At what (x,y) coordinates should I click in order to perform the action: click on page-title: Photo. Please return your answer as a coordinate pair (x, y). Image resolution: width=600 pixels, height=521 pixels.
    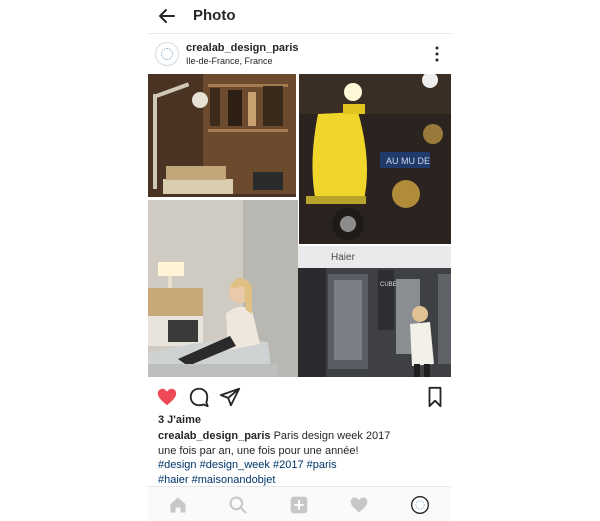
    Looking at the image, I should click on (214, 15).